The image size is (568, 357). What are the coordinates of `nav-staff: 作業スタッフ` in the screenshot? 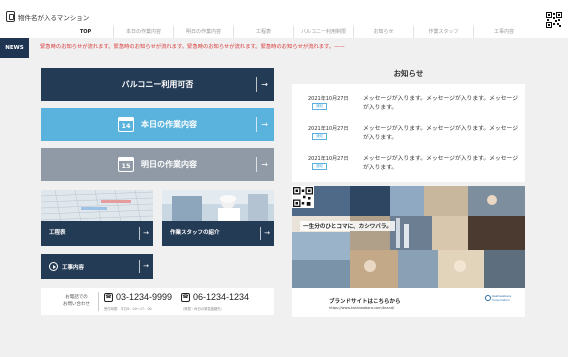 It's located at (444, 32).